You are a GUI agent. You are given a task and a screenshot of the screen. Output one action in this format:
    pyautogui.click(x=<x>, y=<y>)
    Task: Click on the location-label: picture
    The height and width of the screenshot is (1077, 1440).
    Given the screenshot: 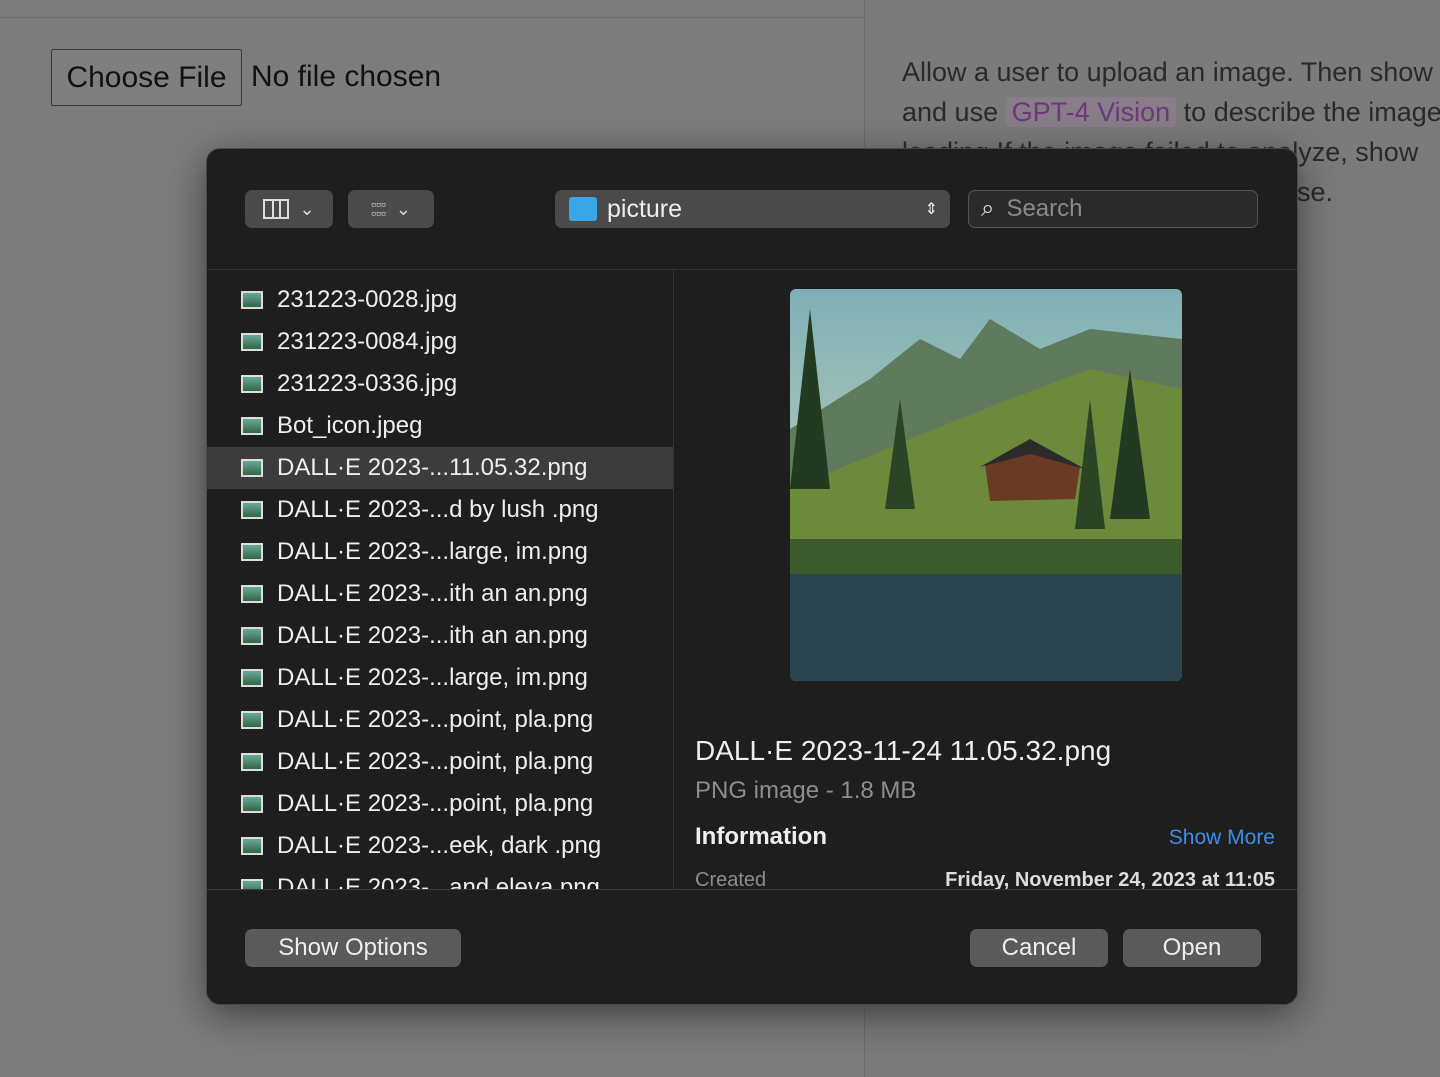 What is the action you would take?
    pyautogui.click(x=645, y=208)
    